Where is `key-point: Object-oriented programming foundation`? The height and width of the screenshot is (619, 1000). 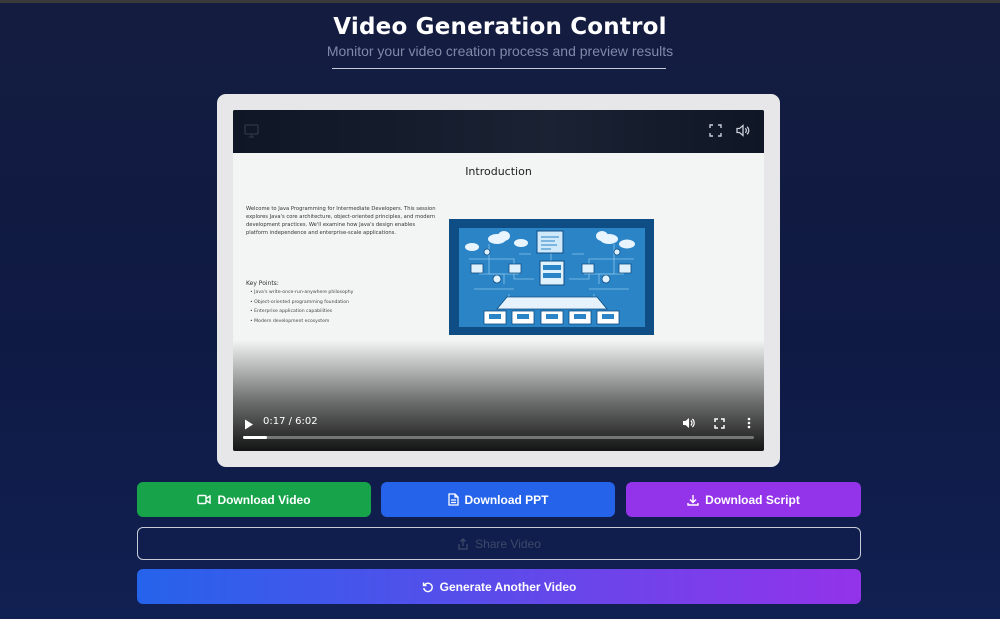
key-point: Object-oriented programming foundation is located at coordinates (301, 303).